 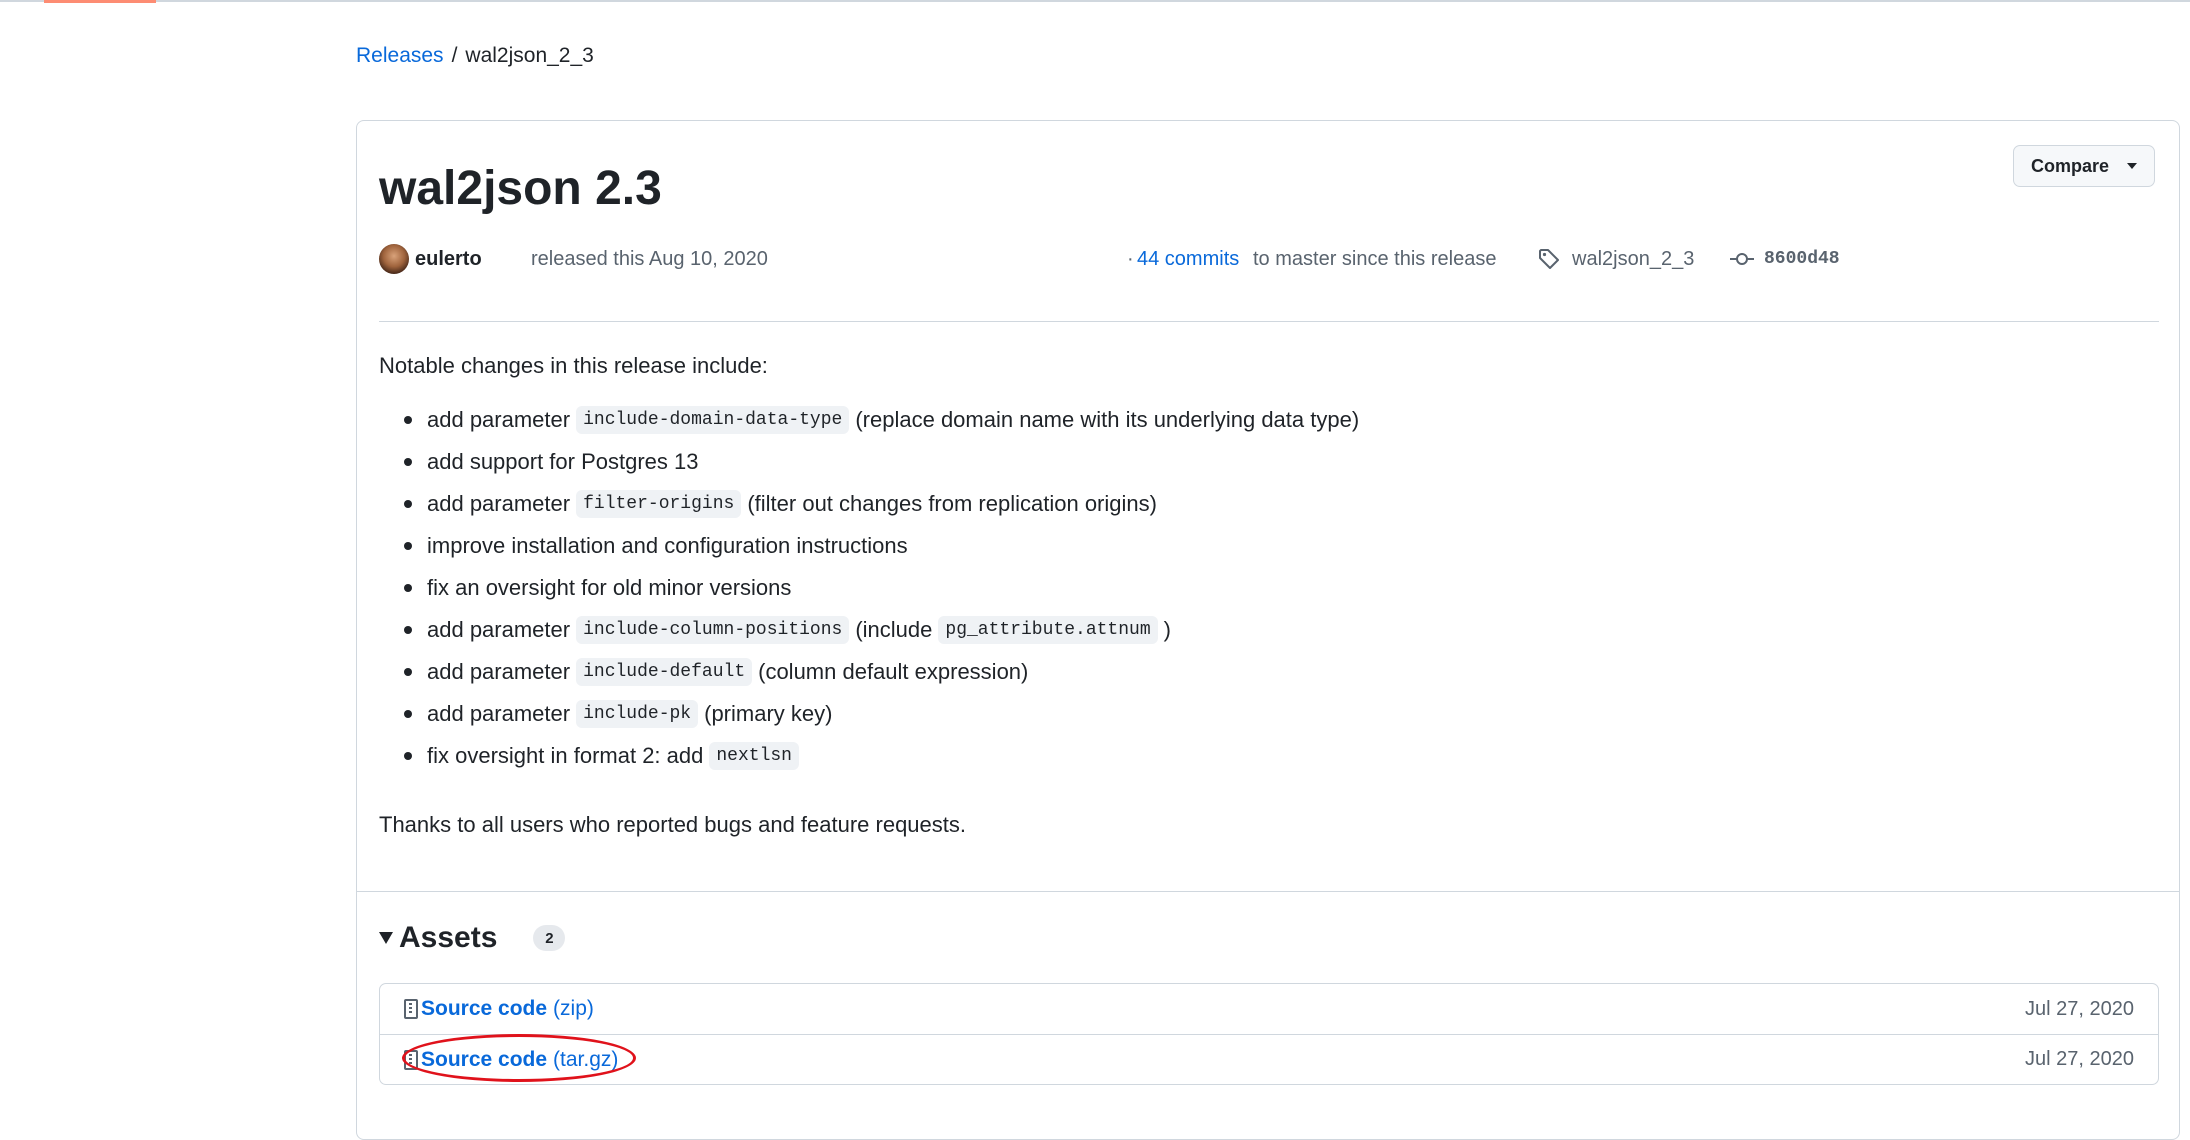 What do you see at coordinates (893, 671) in the screenshot?
I see `list-item-text: (column default expression)` at bounding box center [893, 671].